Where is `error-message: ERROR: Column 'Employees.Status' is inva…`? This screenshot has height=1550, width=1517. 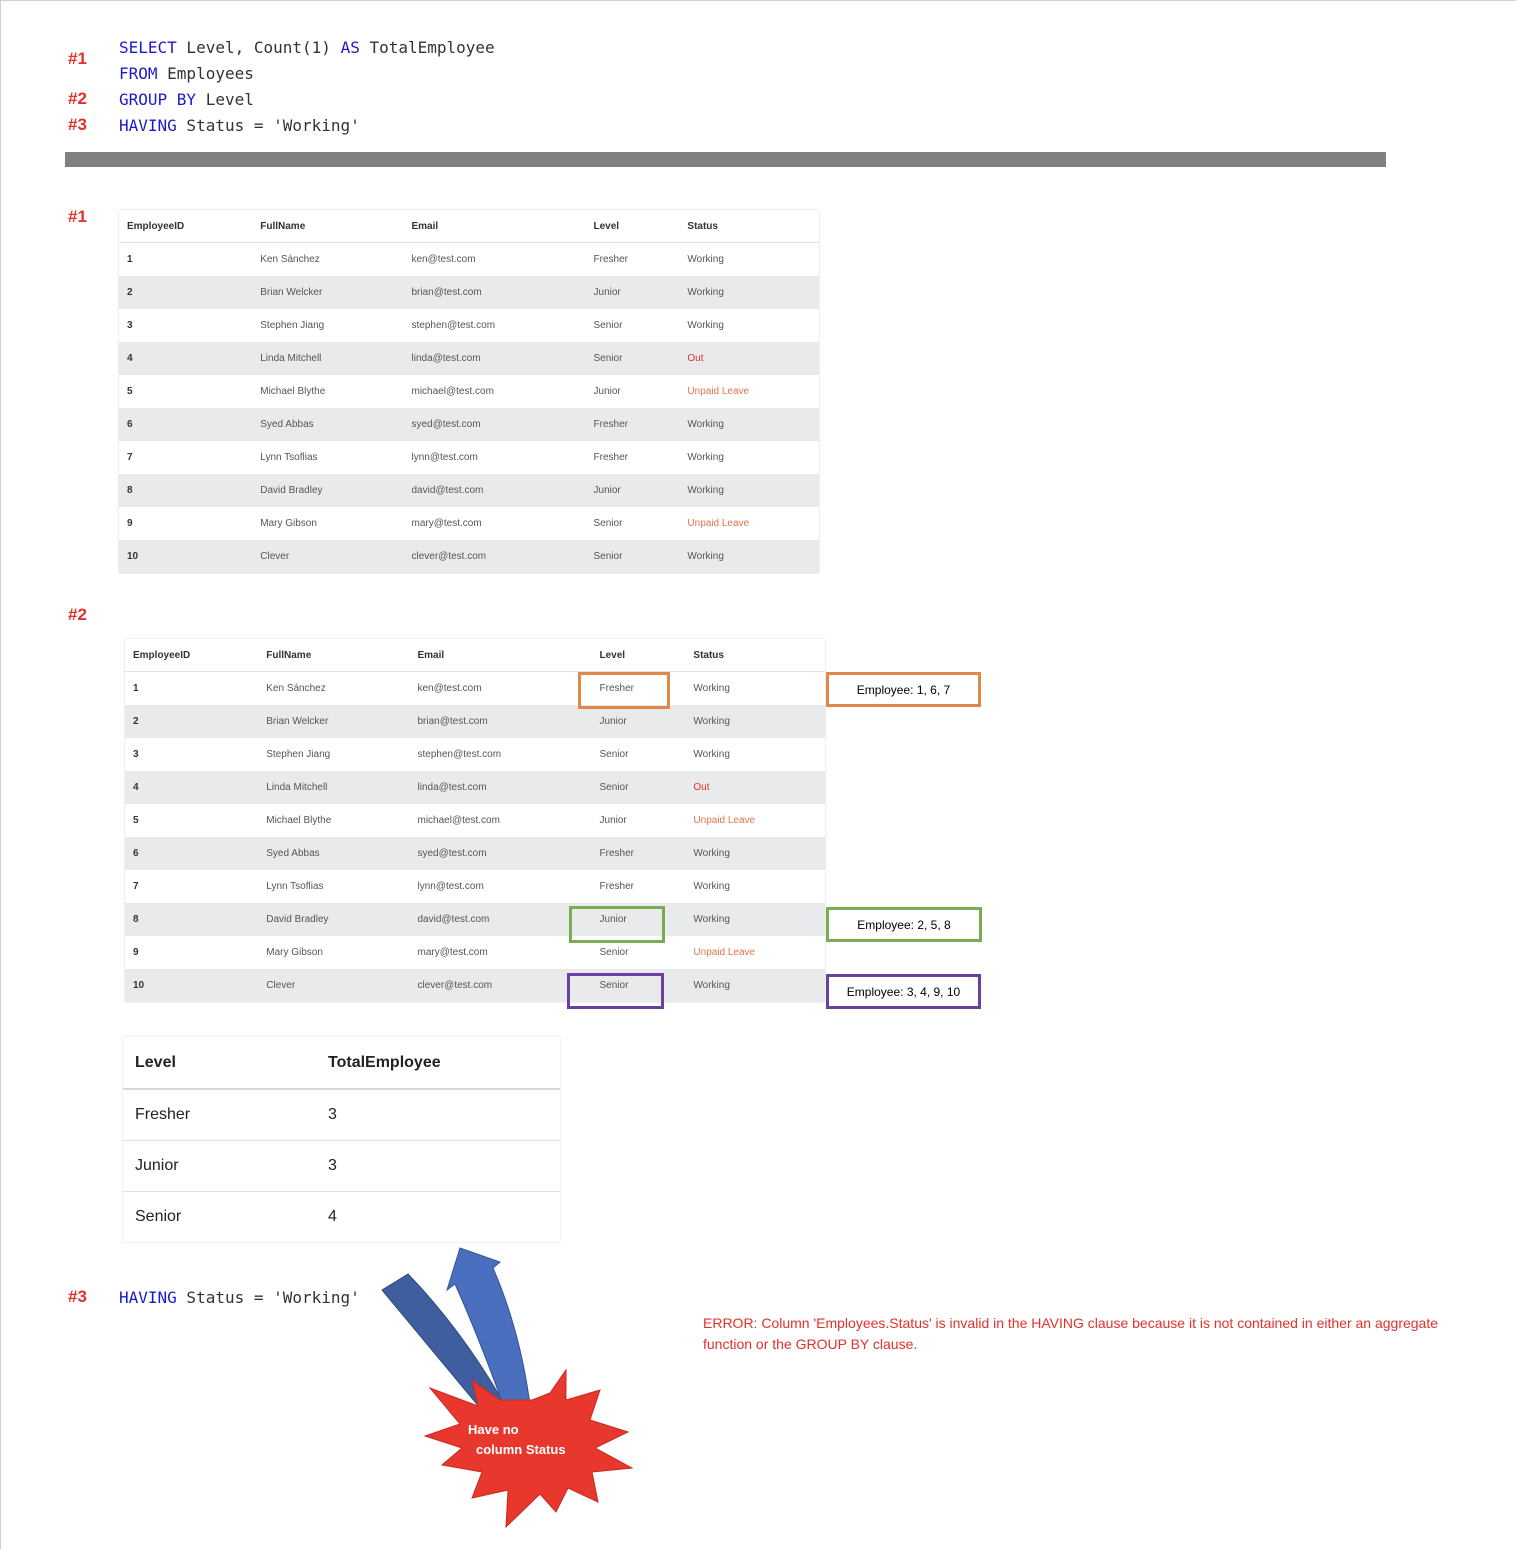
error-message: ERROR: Column 'Employees.Status' is inva… is located at coordinates (1071, 1333).